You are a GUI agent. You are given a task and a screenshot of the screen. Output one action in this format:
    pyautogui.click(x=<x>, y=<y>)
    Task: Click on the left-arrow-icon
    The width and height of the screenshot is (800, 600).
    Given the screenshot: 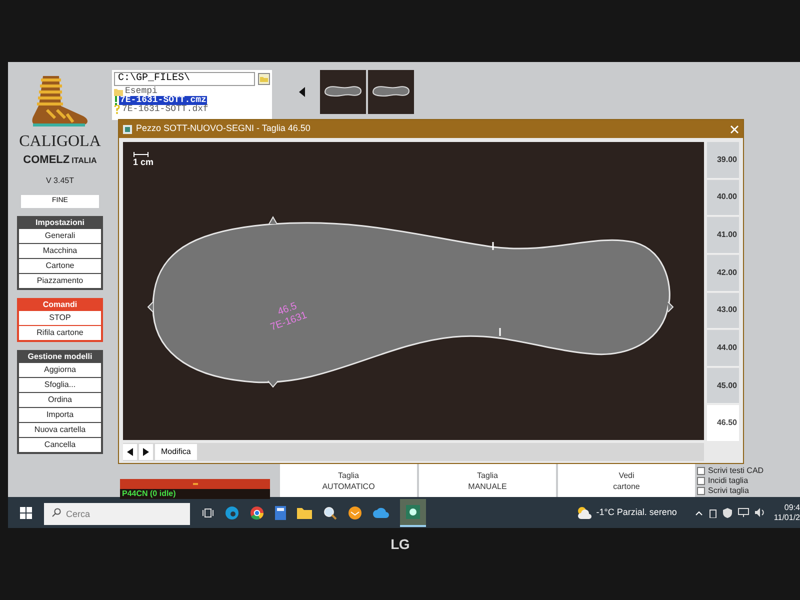 What is the action you would take?
    pyautogui.click(x=130, y=452)
    